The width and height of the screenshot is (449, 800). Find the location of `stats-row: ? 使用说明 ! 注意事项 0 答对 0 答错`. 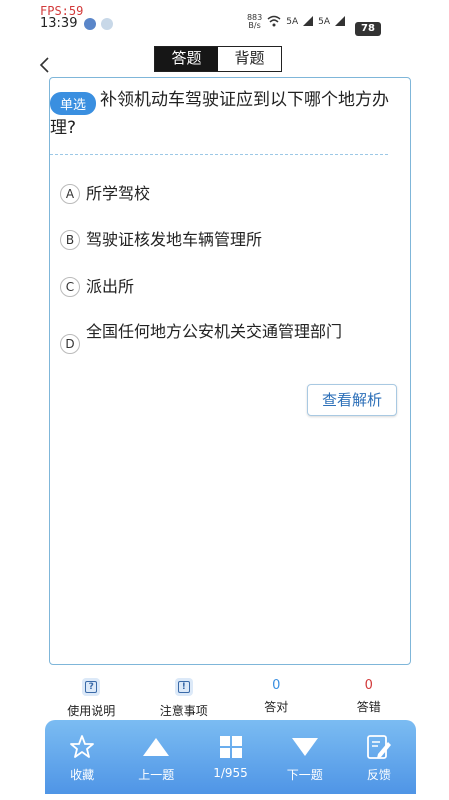

stats-row: ? 使用说明 ! 注意事项 0 答对 0 答错 is located at coordinates (230, 697).